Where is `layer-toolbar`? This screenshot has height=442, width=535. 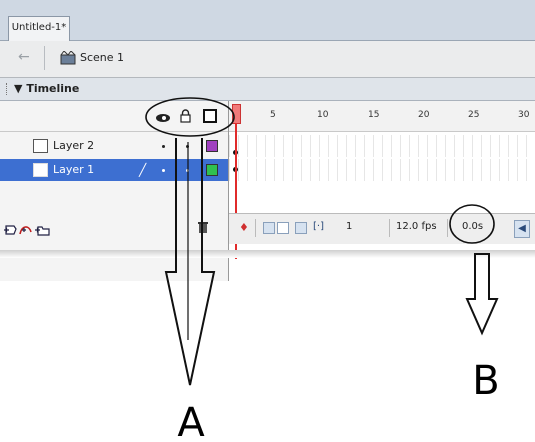 layer-toolbar is located at coordinates (114, 228).